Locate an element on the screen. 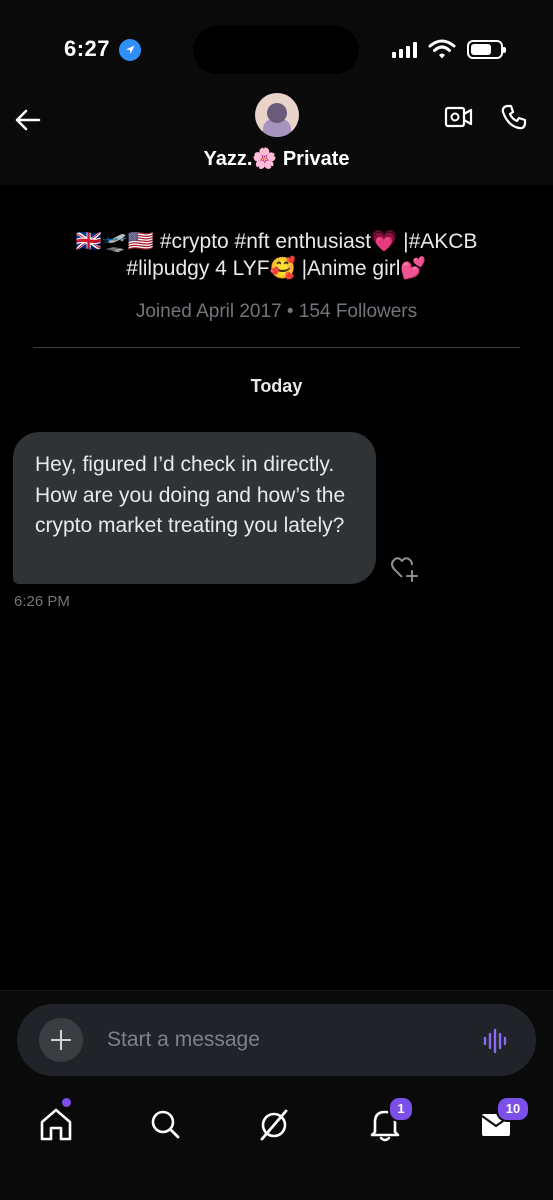  message-input is located at coordinates (277, 1040).